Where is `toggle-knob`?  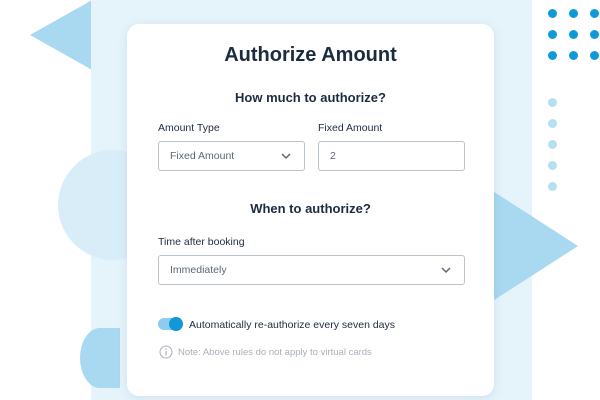 toggle-knob is located at coordinates (176, 324).